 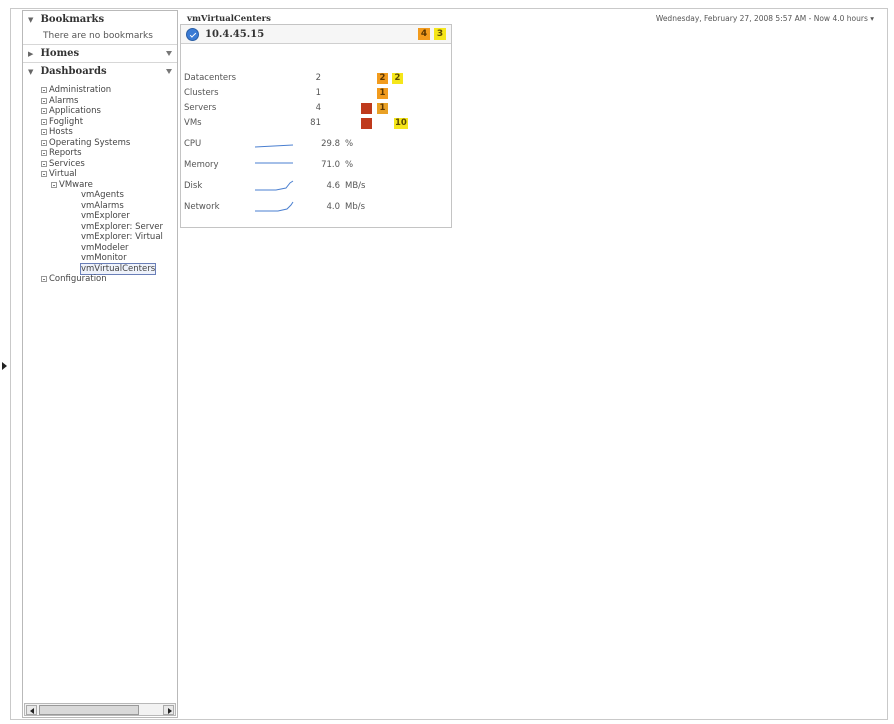 I want to click on scroll-right-icon, so click(x=168, y=710).